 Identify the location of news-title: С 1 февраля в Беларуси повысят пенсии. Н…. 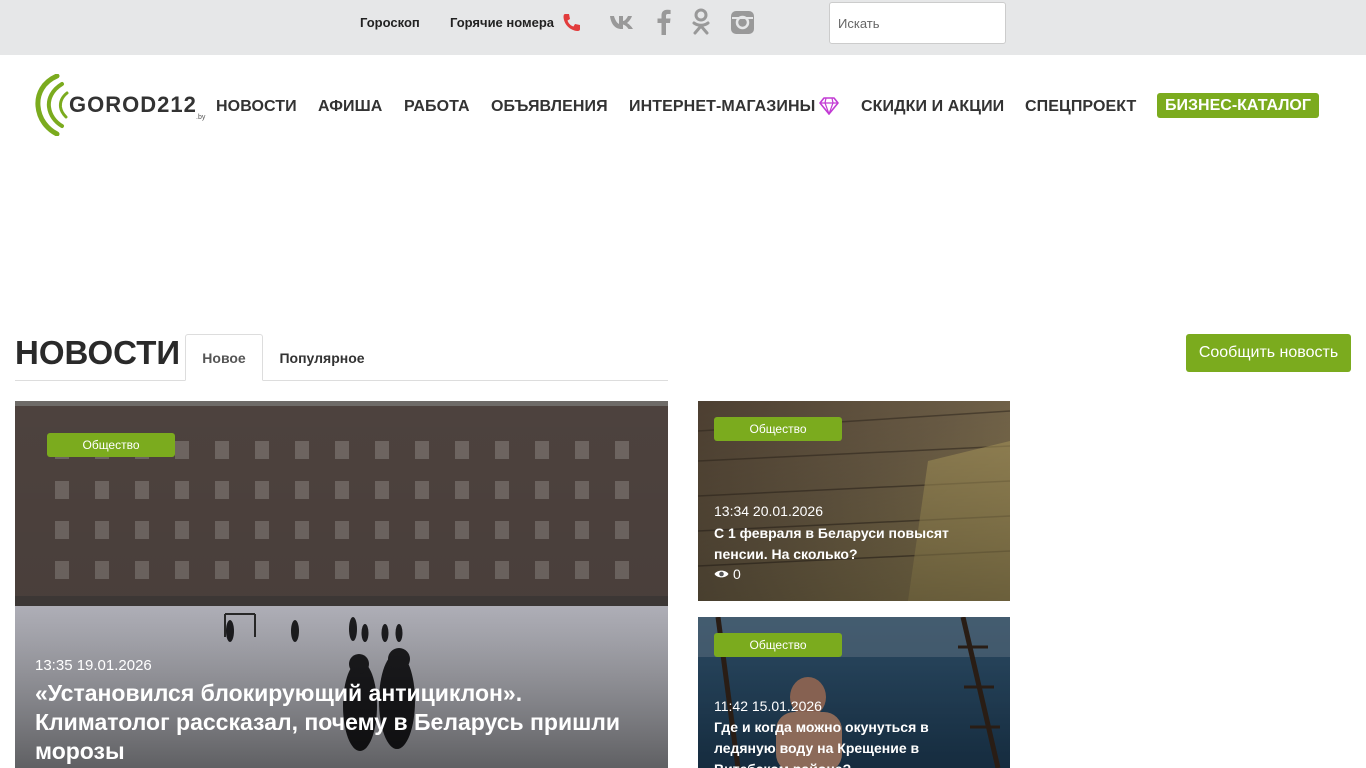
(854, 544).